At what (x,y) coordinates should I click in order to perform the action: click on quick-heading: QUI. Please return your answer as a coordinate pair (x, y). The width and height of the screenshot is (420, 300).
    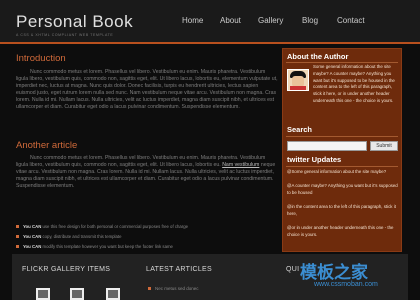
    Looking at the image, I should click on (293, 269).